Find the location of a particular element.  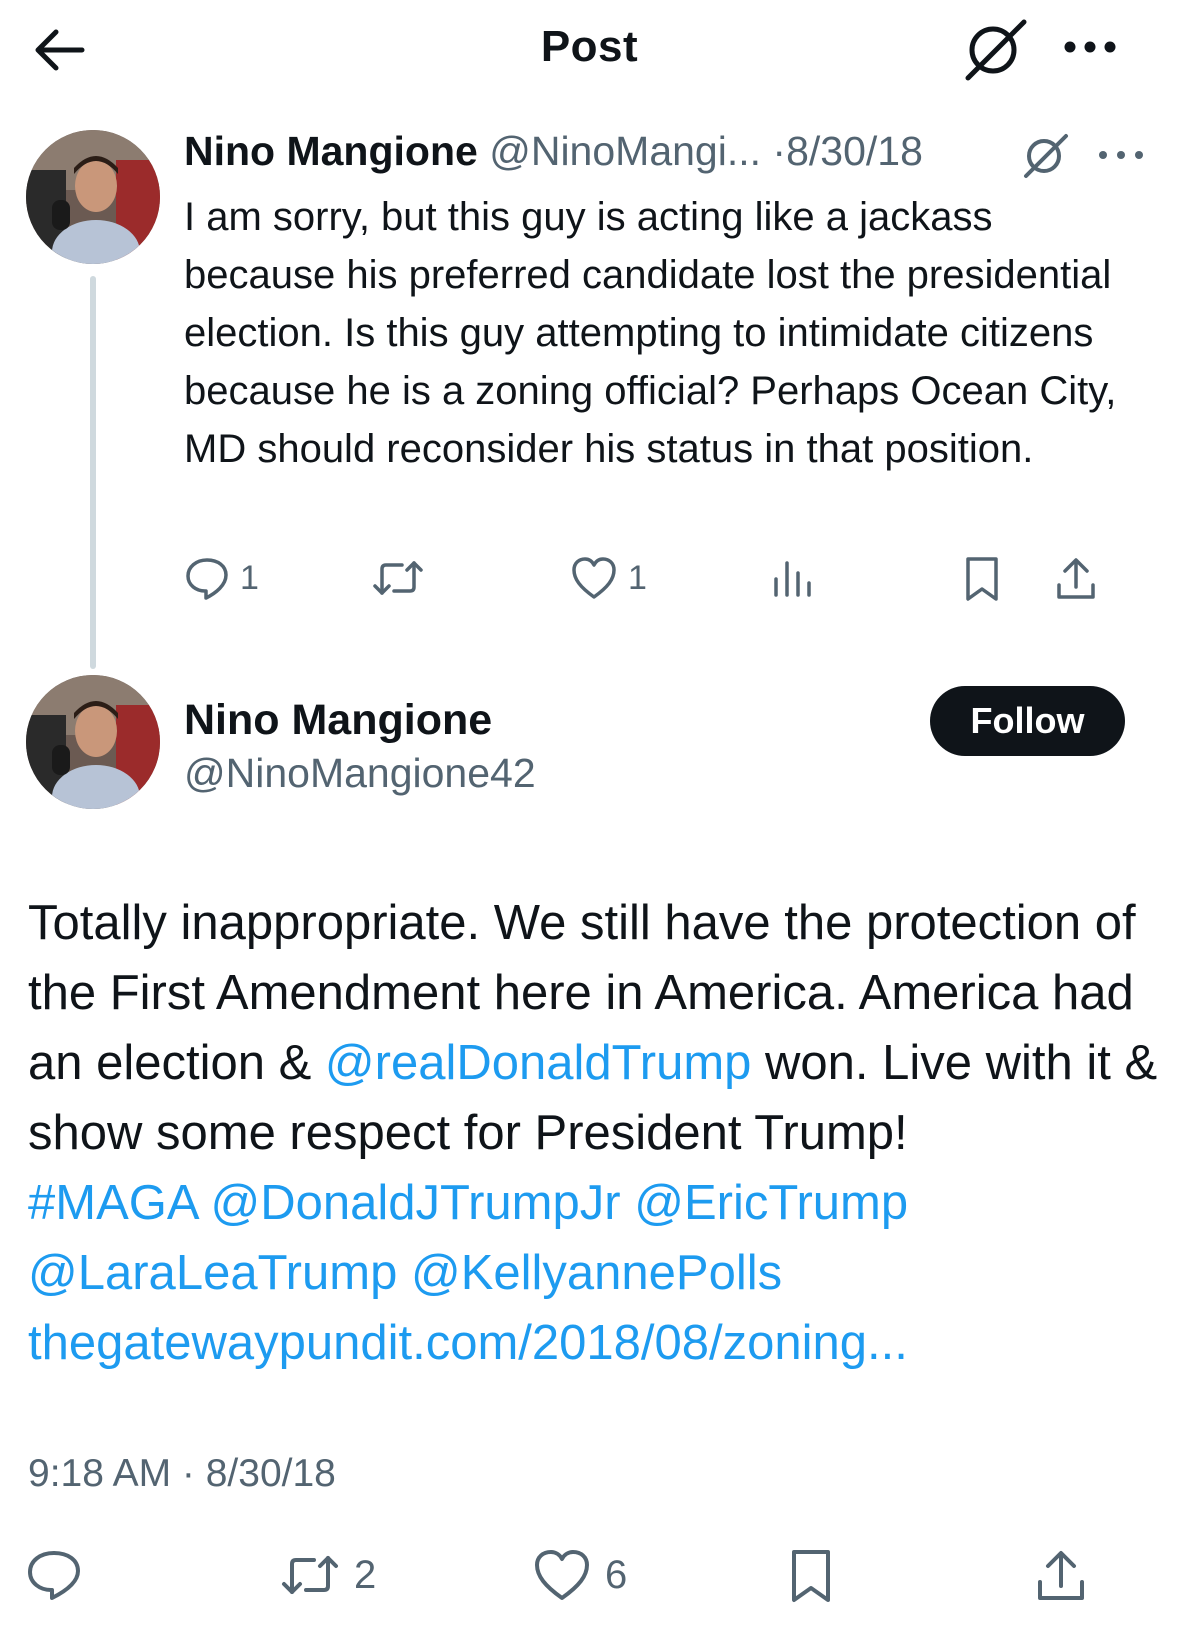

parent-post-actions: 1 1 is located at coordinates (664, 585).